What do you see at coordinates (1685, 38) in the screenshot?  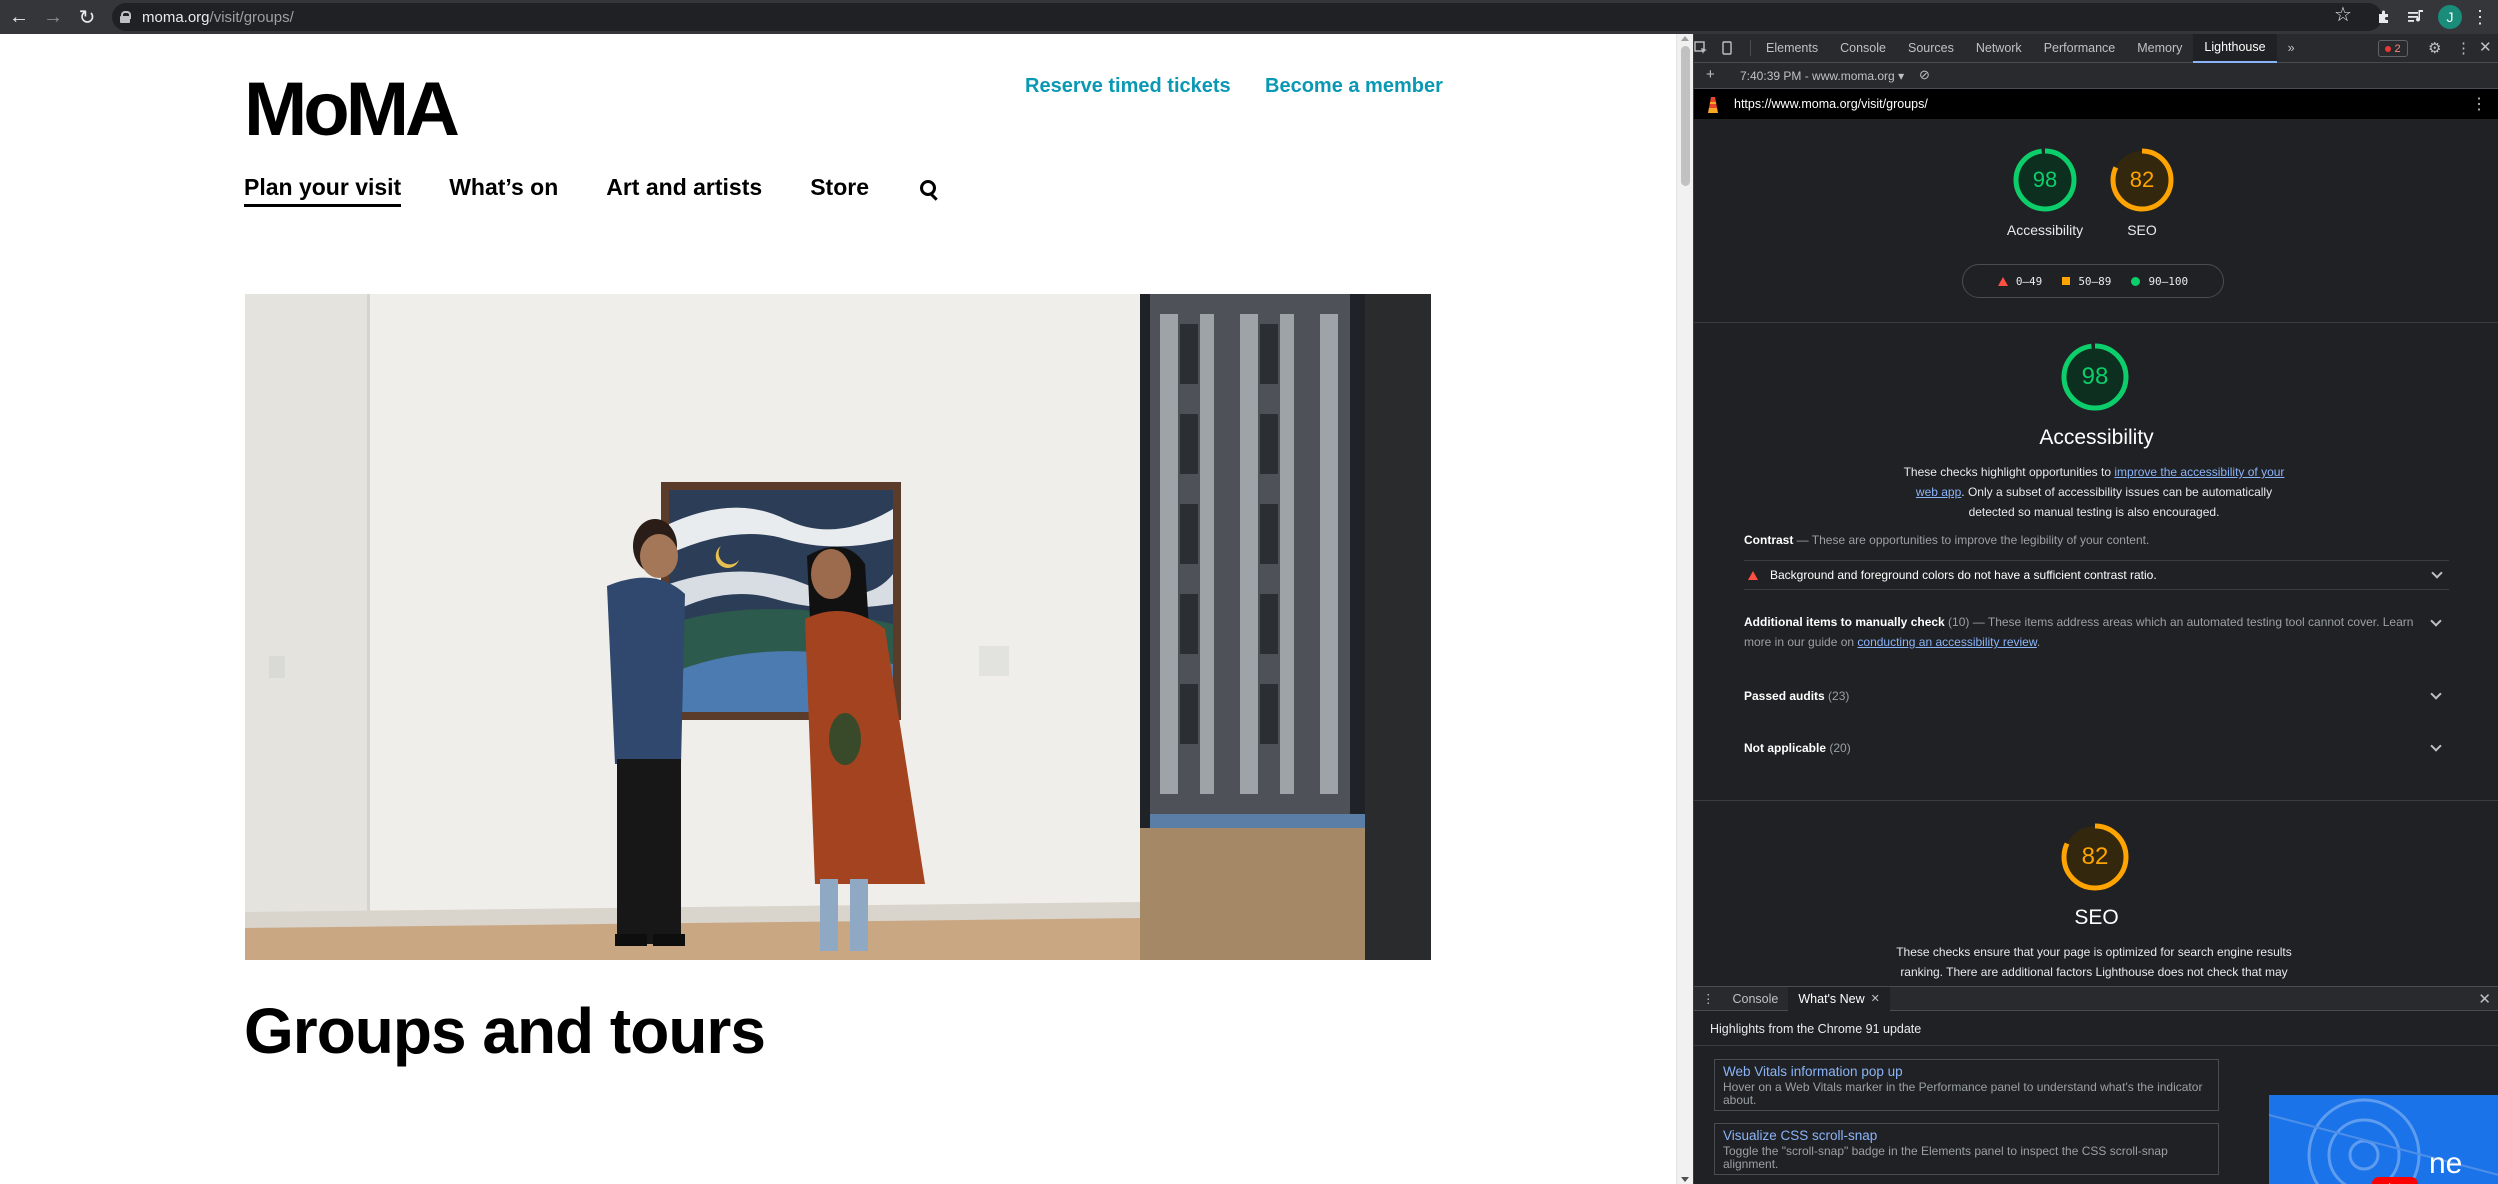 I see `scroll-up-arrow` at bounding box center [1685, 38].